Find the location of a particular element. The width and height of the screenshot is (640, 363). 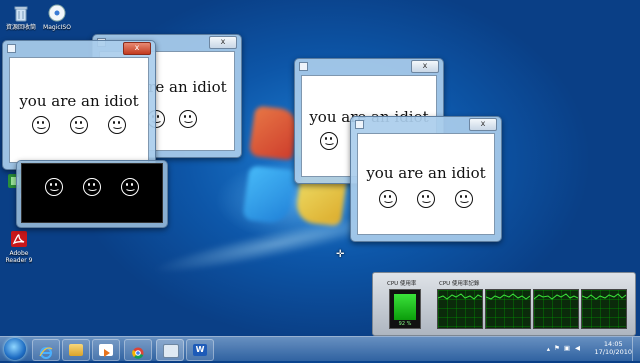

tray-arrow-icon: ▴ is located at coordinates (548, 349).